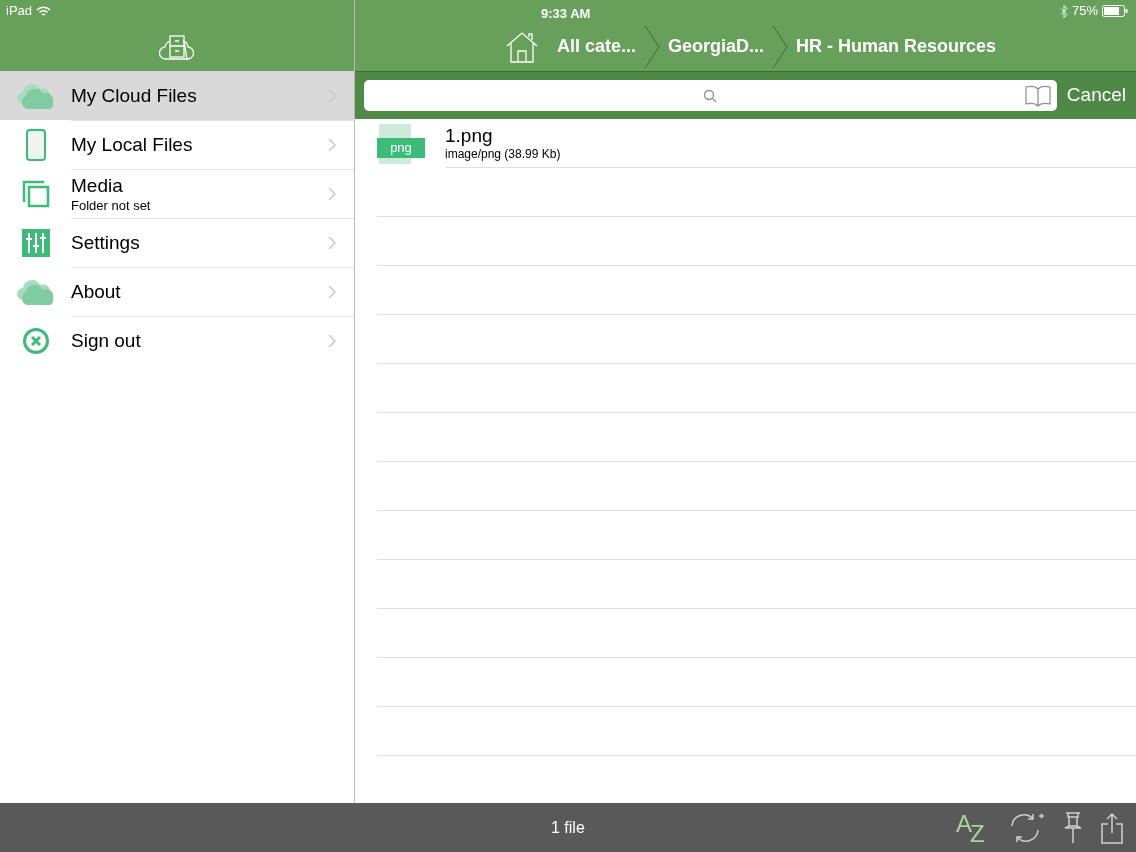 The width and height of the screenshot is (1136, 852). Describe the element at coordinates (521, 46) in the screenshot. I see `home-icon` at that location.